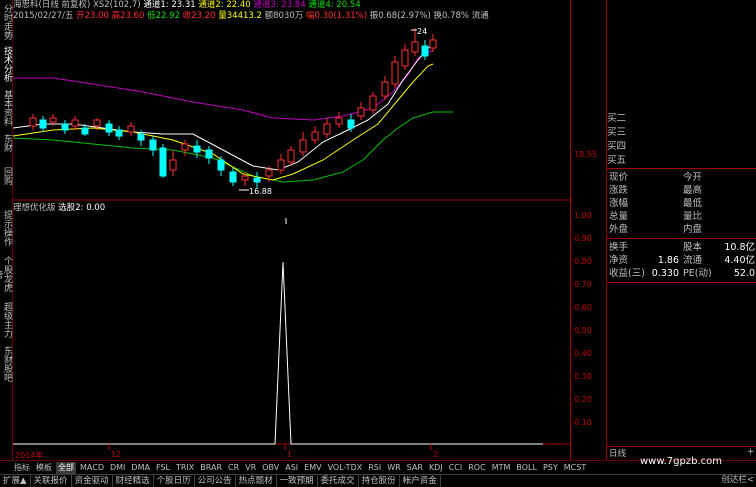 This screenshot has width=756, height=487. What do you see at coordinates (44, 468) in the screenshot?
I see `indicator-tab: 模板` at bounding box center [44, 468].